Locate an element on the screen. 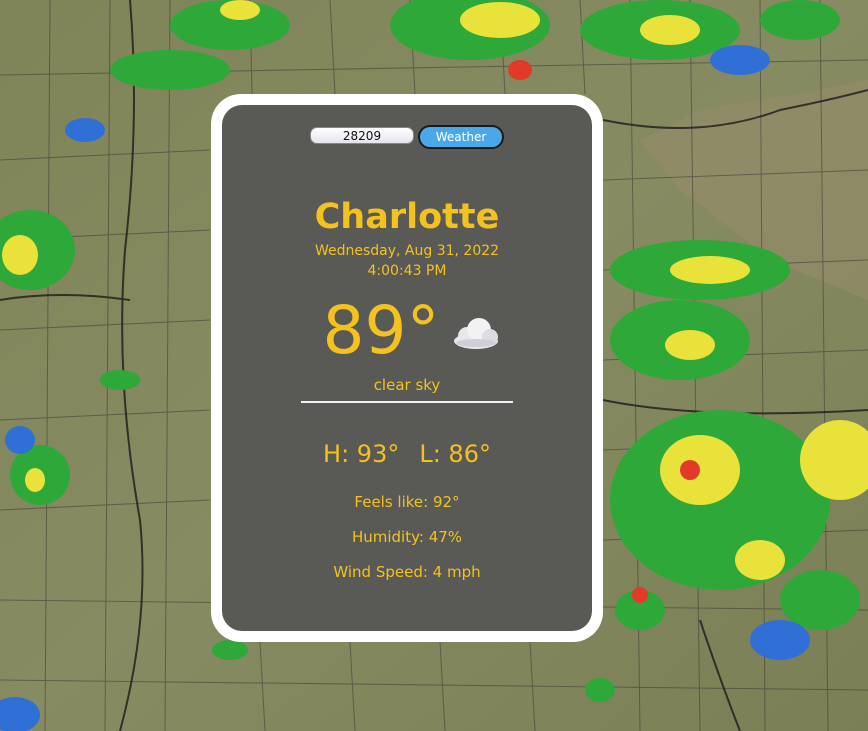 This screenshot has height=731, width=868. feels-like: Feels like: 92° is located at coordinates (407, 502).